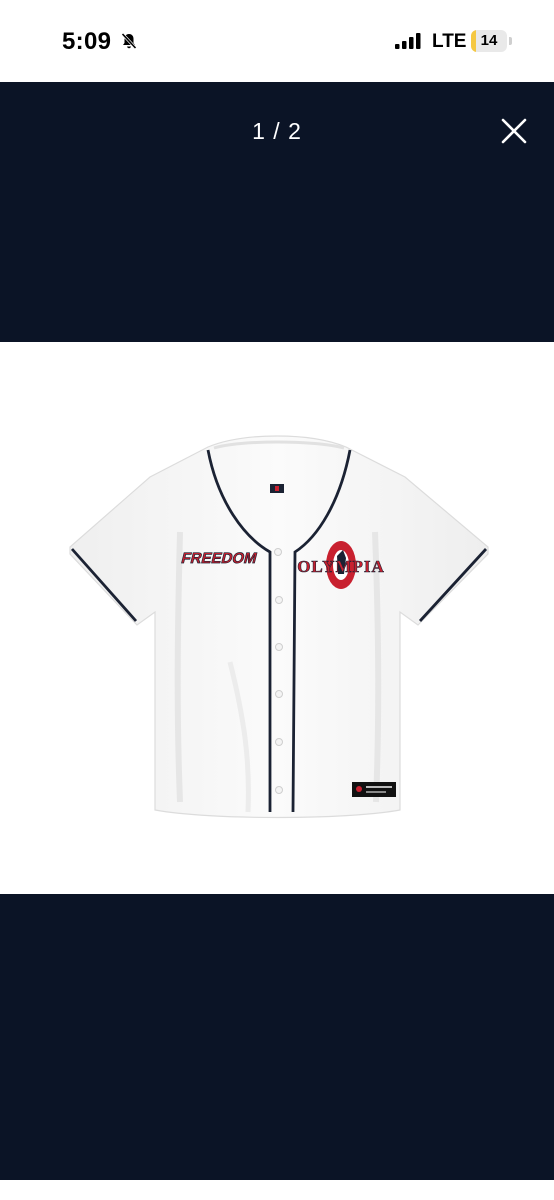 This screenshot has width=554, height=1200. What do you see at coordinates (510, 41) in the screenshot?
I see `battery-cap` at bounding box center [510, 41].